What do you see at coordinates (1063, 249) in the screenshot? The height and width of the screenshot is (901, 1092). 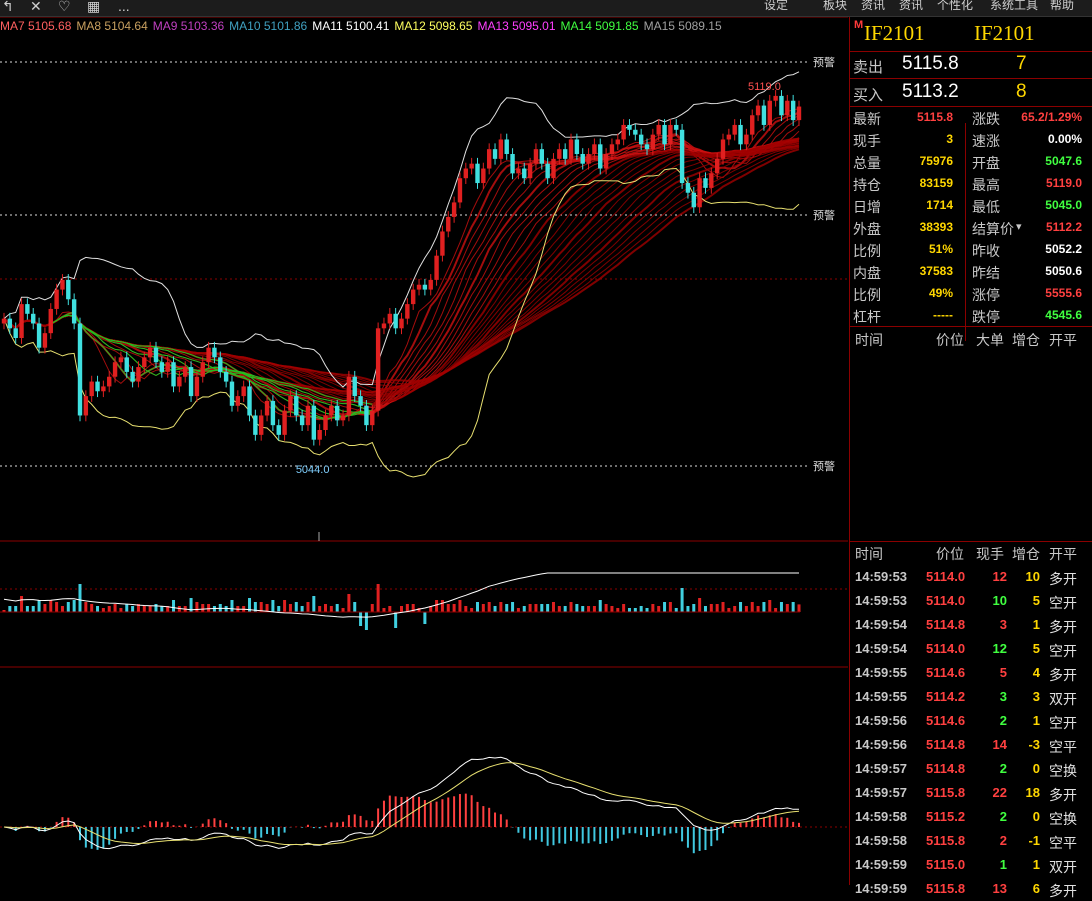 I see `quote-value: 5052.2` at bounding box center [1063, 249].